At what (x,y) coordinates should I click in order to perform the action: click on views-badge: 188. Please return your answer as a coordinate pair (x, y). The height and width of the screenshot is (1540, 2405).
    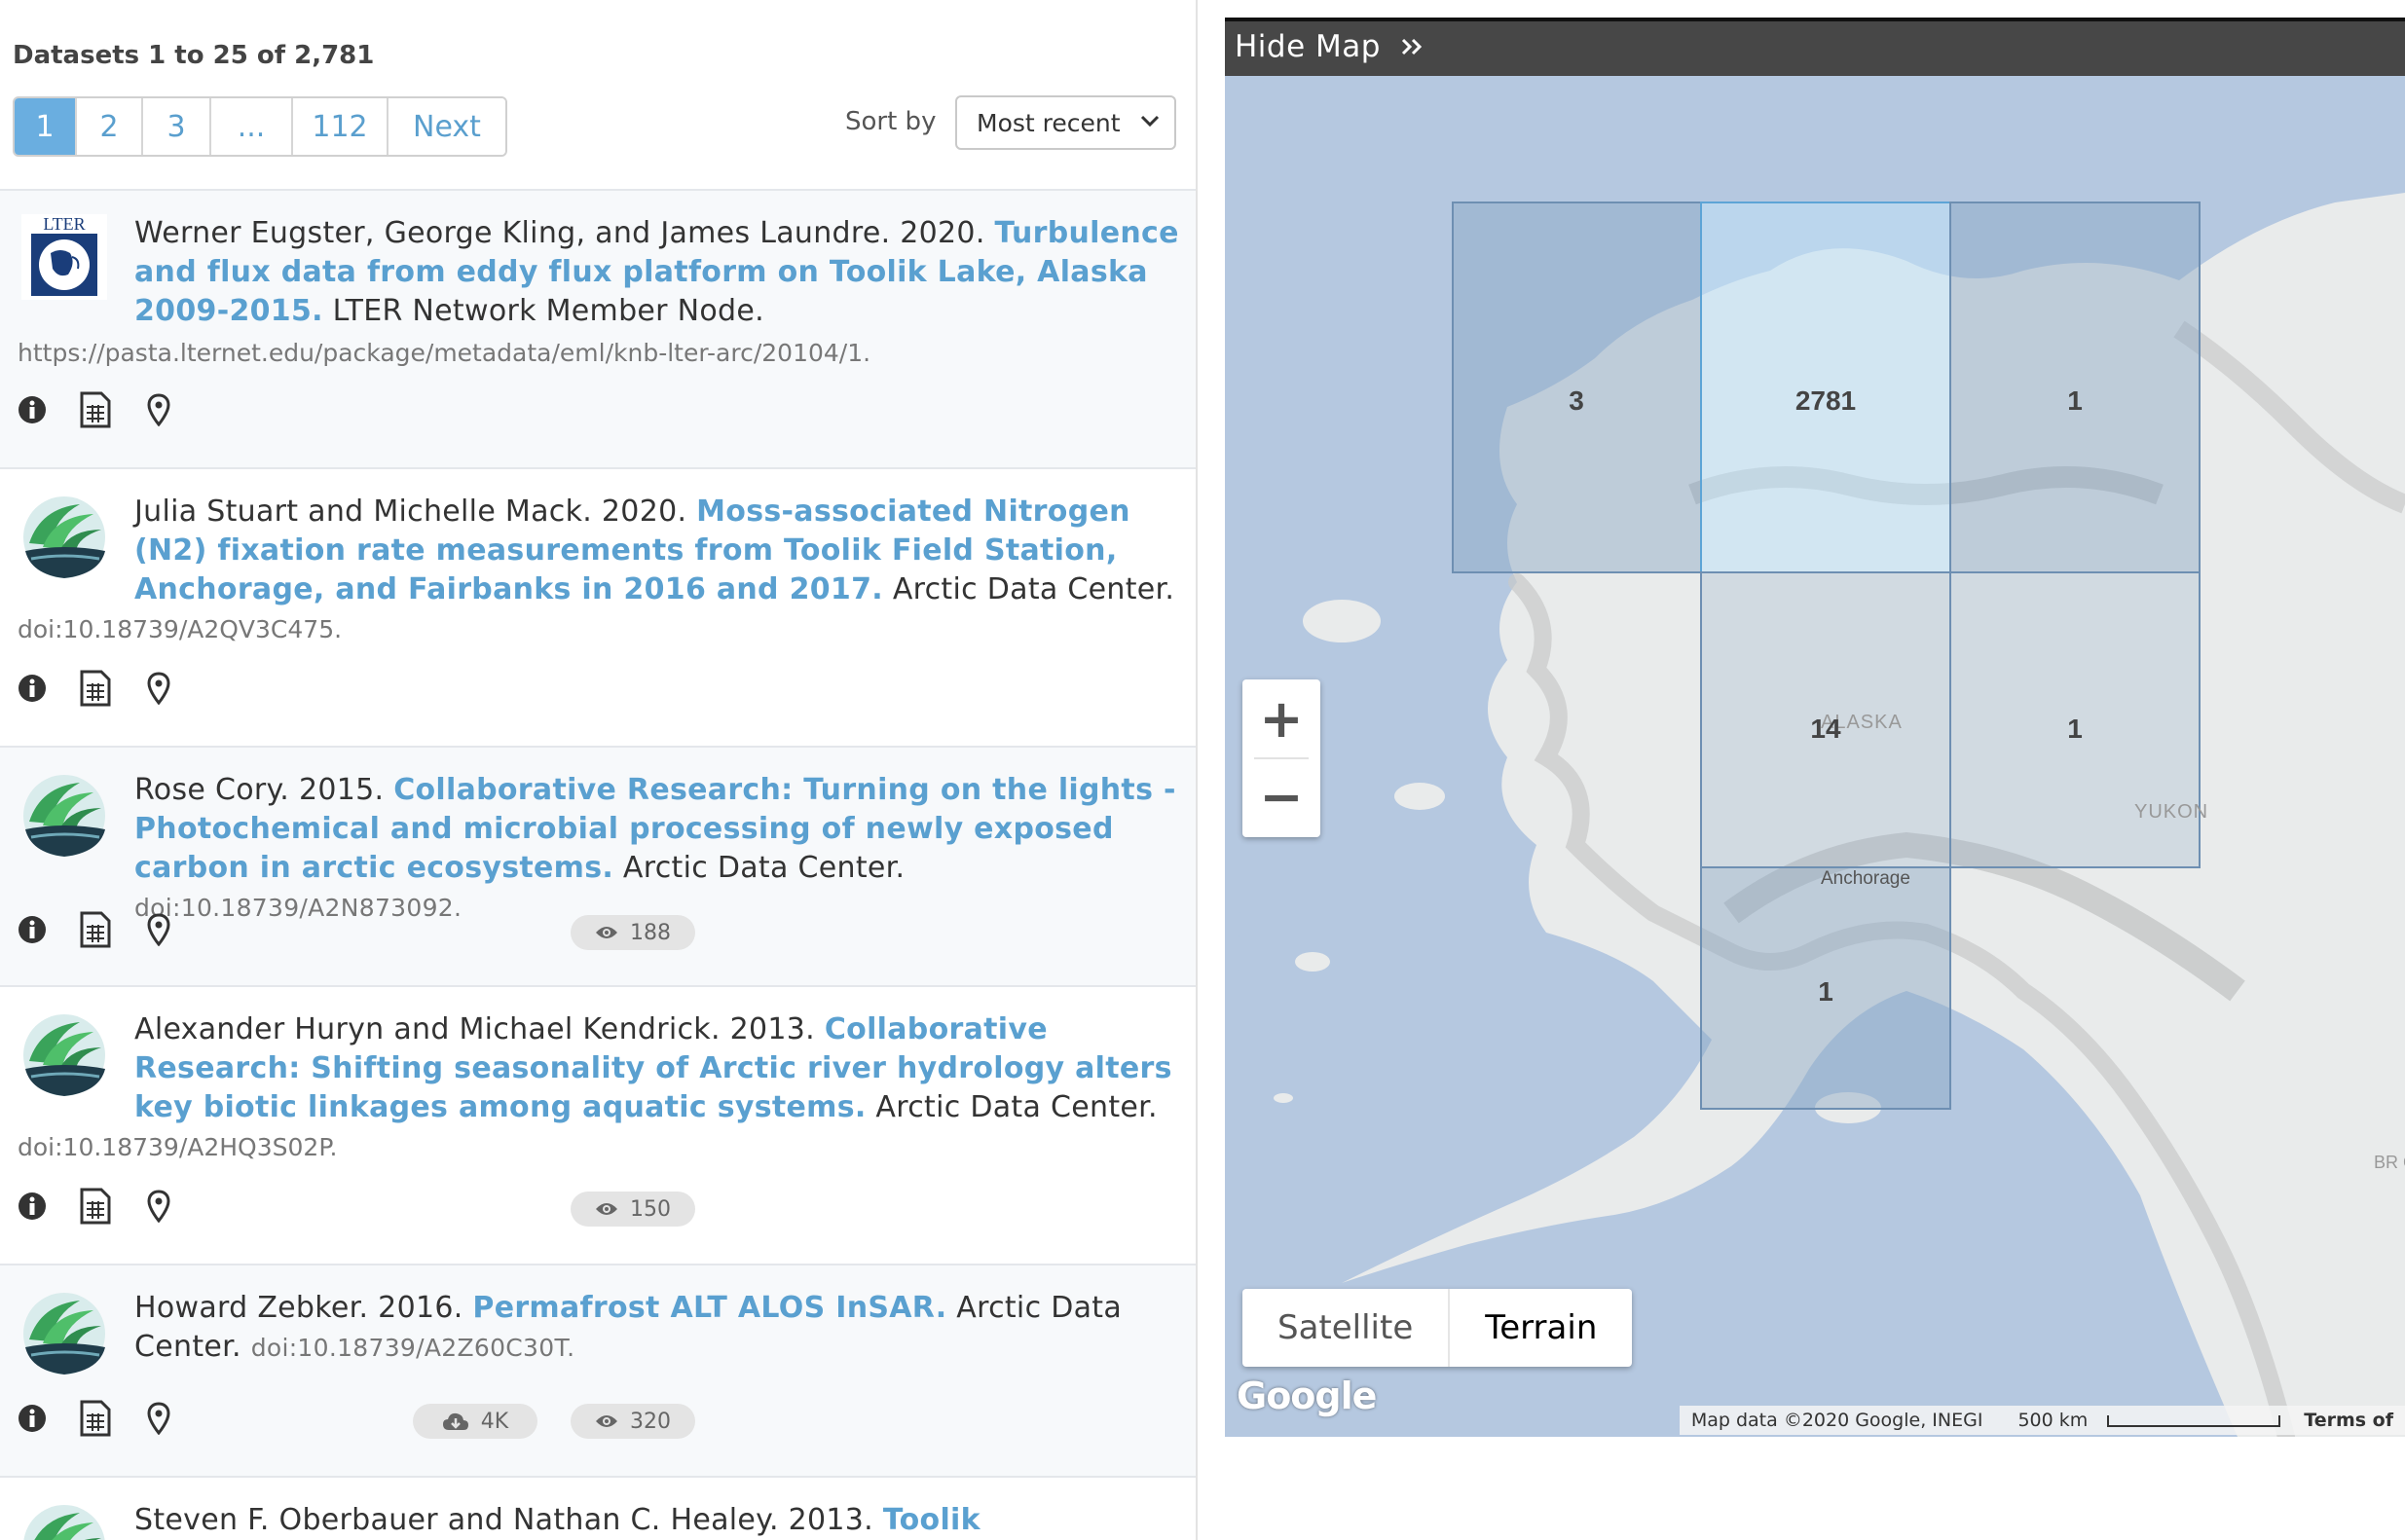
    Looking at the image, I should click on (633, 932).